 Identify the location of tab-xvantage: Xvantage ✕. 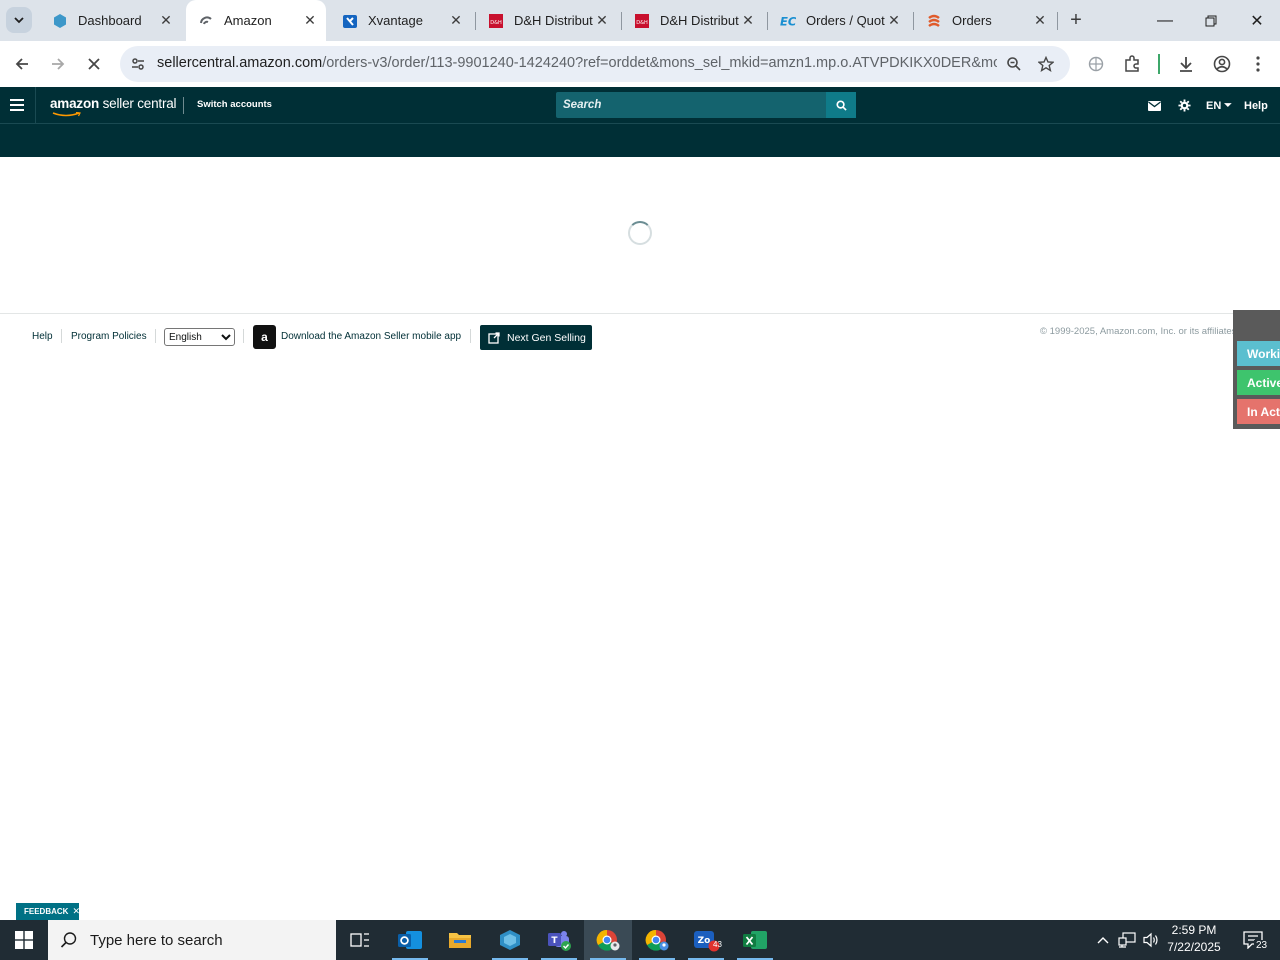
(401, 20).